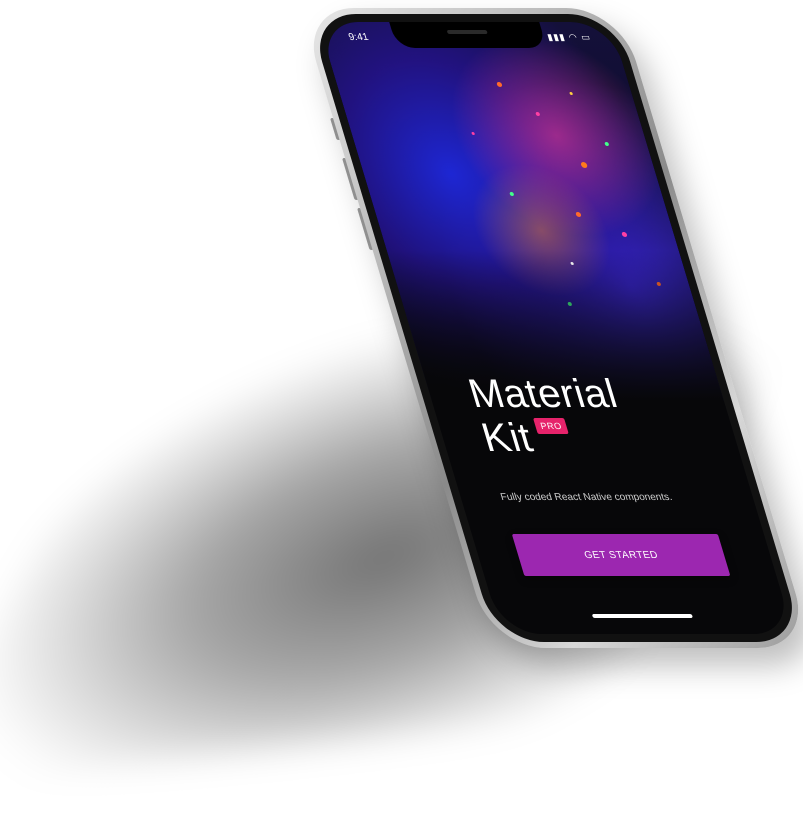 The width and height of the screenshot is (803, 819). Describe the element at coordinates (569, 37) in the screenshot. I see `status-icons: ▮▮▮ ◠ ▭` at that location.